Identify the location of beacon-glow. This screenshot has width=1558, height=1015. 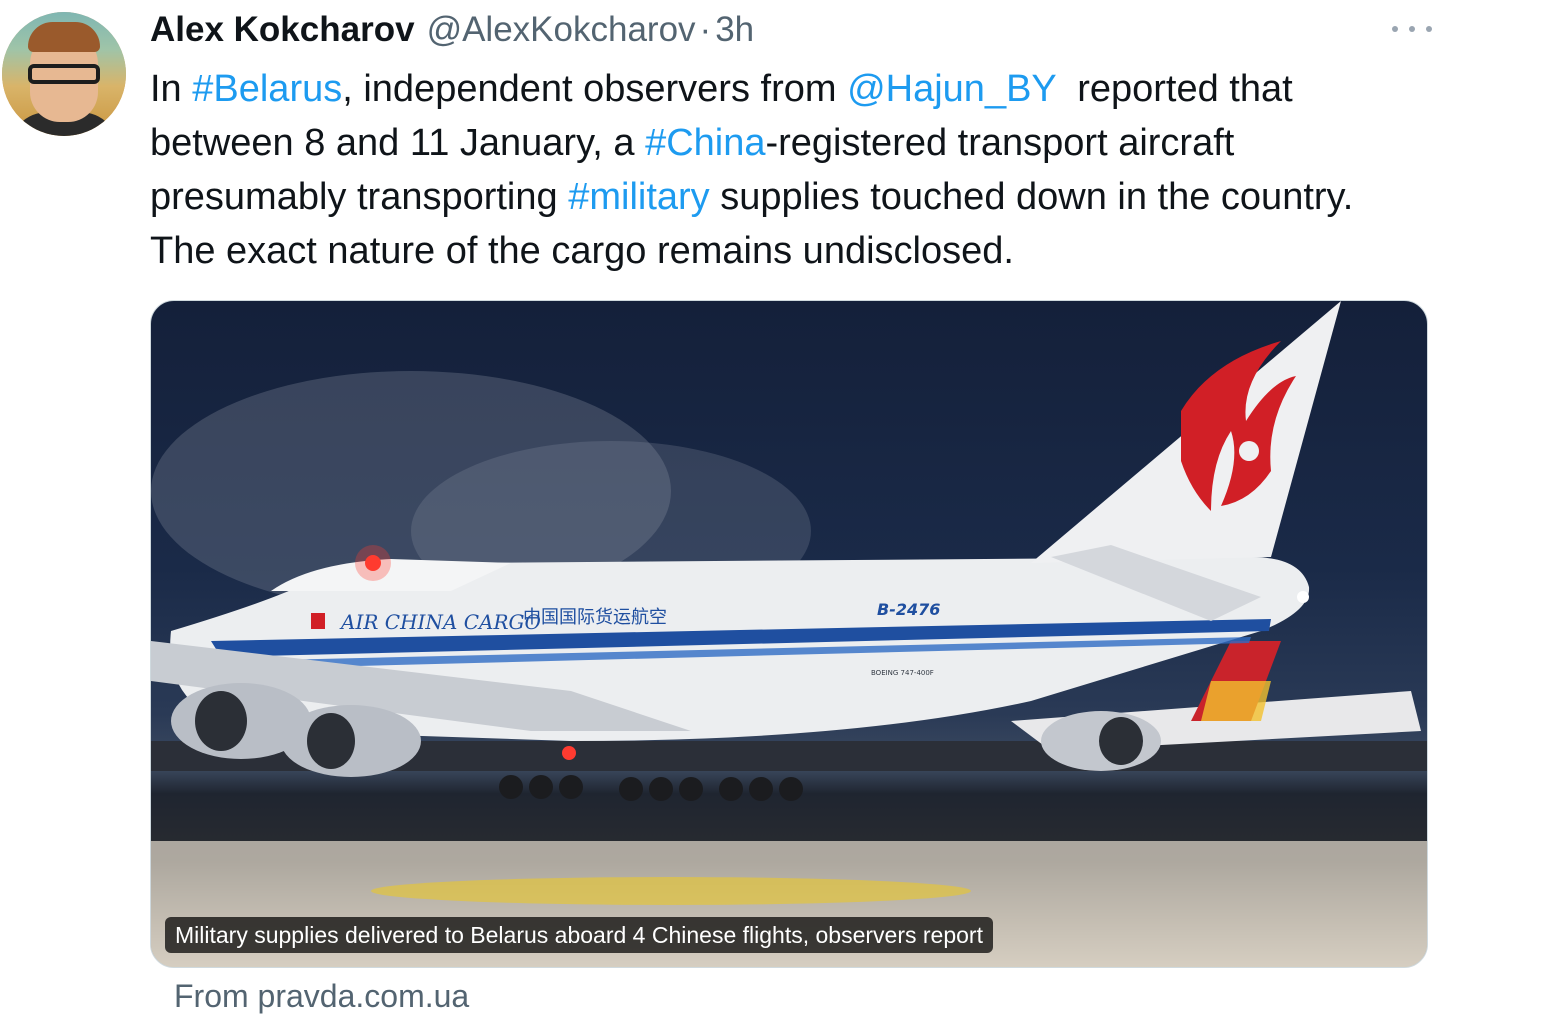
(373, 563).